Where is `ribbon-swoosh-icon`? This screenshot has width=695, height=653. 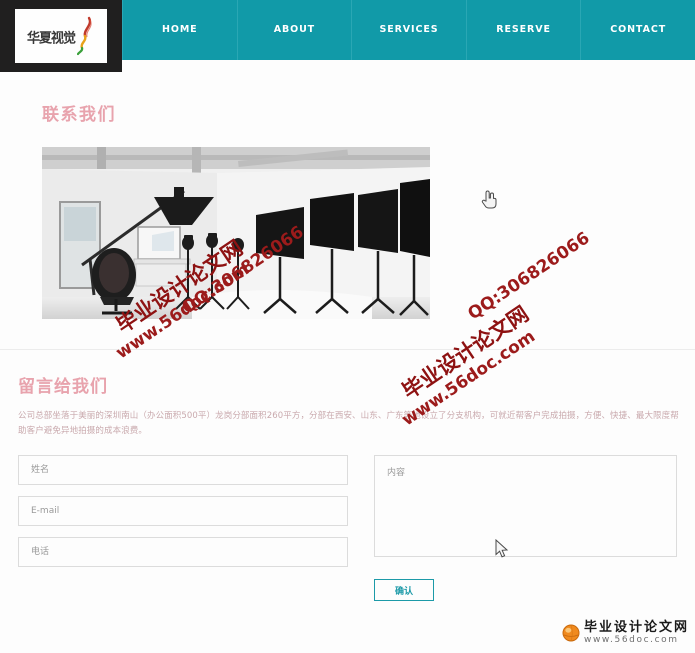
ribbon-swoosh-icon is located at coordinates (84, 36).